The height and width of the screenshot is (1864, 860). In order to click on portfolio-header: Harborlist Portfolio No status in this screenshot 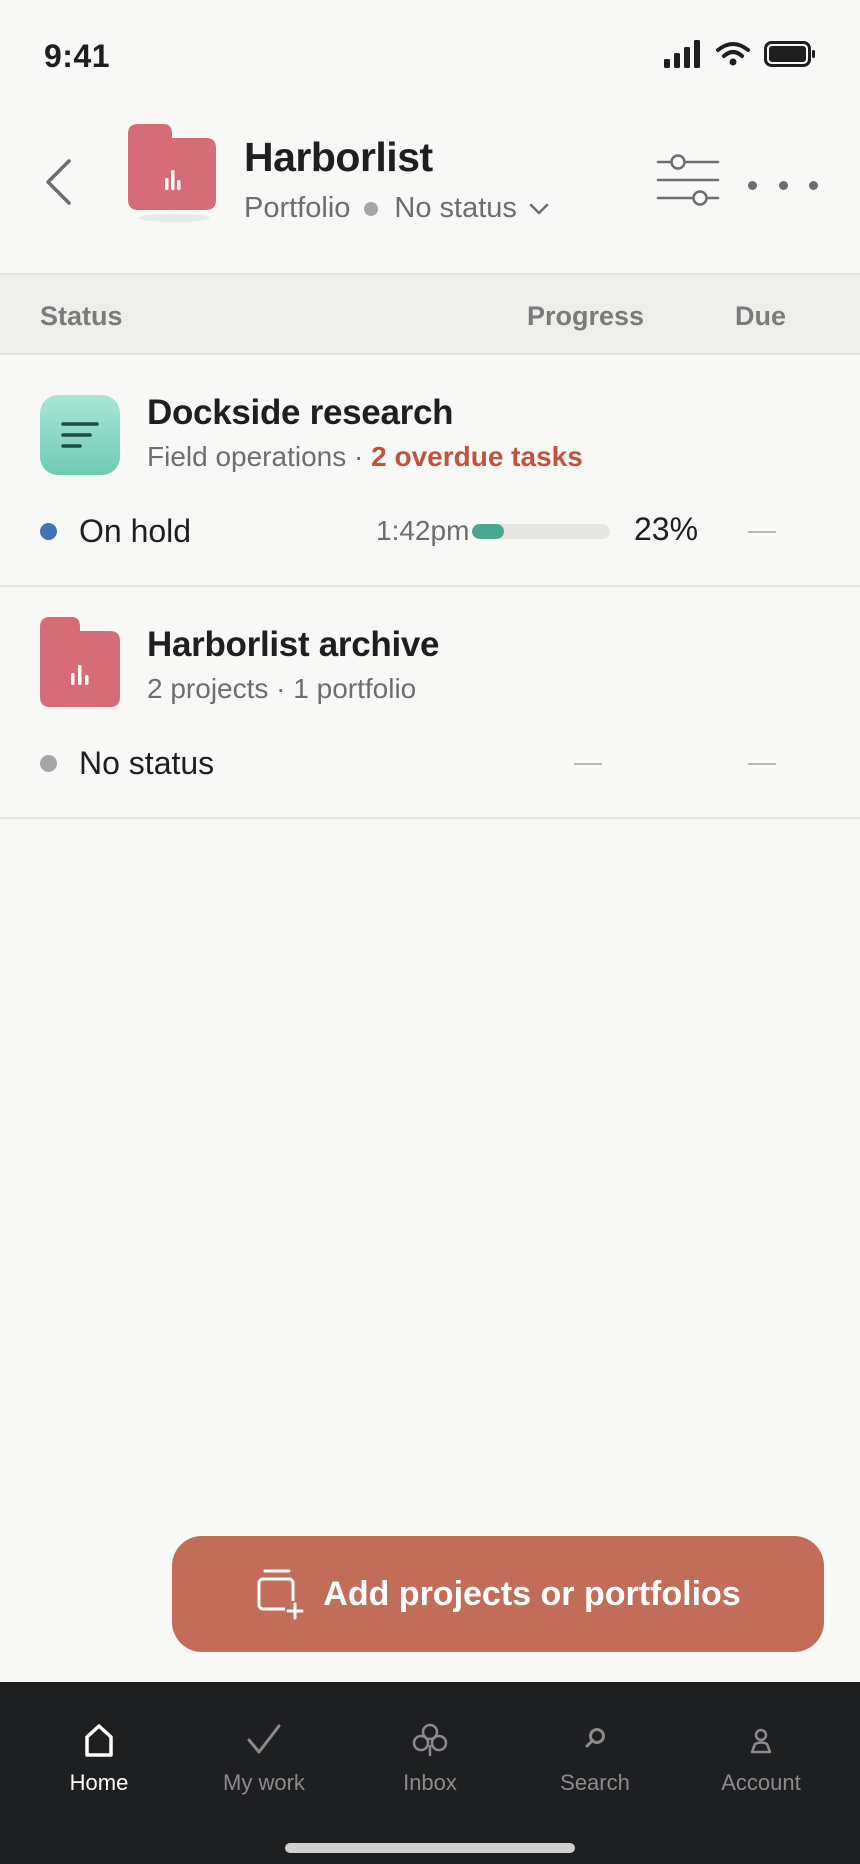, I will do `click(430, 192)`.